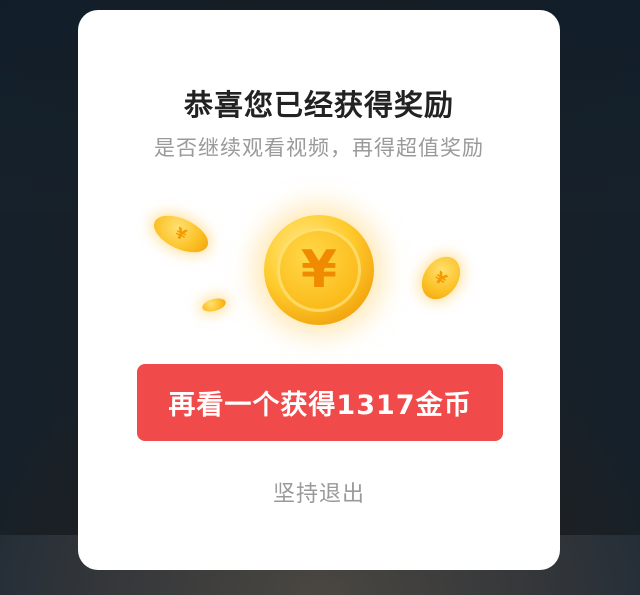  Describe the element at coordinates (320, 402) in the screenshot. I see `watch-again-button: 再看一个获得1317金币` at that location.